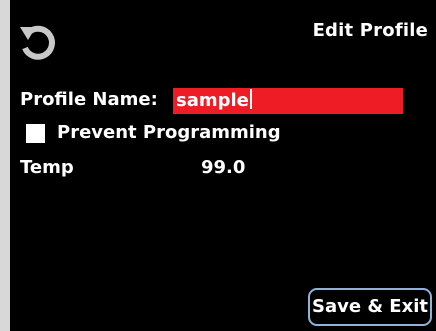  What do you see at coordinates (250, 99) in the screenshot?
I see `text-caret` at bounding box center [250, 99].